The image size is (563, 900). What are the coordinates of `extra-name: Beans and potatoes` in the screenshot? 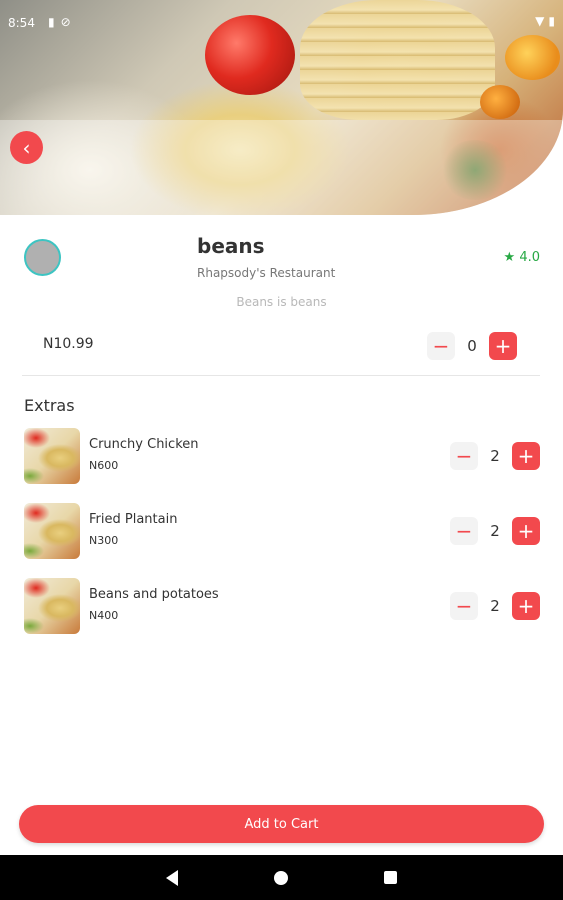 It's located at (154, 594).